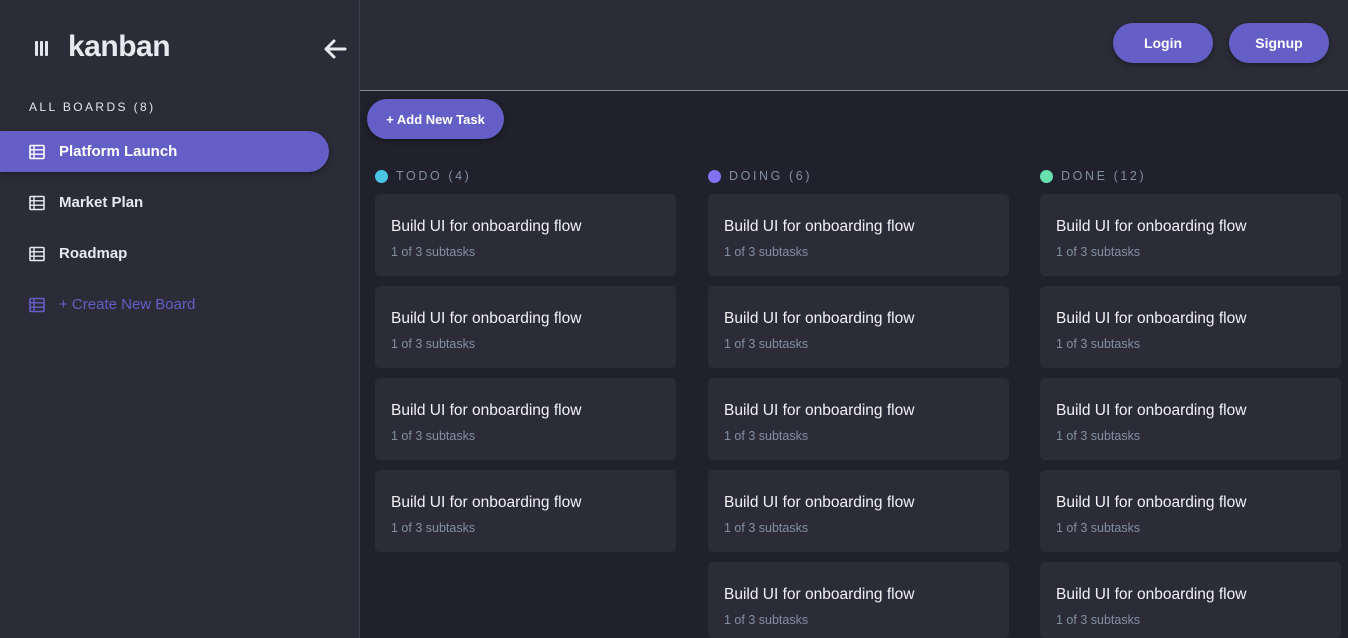 The width and height of the screenshot is (1348, 638). I want to click on create-new-board-button: + Create New Board, so click(164, 304).